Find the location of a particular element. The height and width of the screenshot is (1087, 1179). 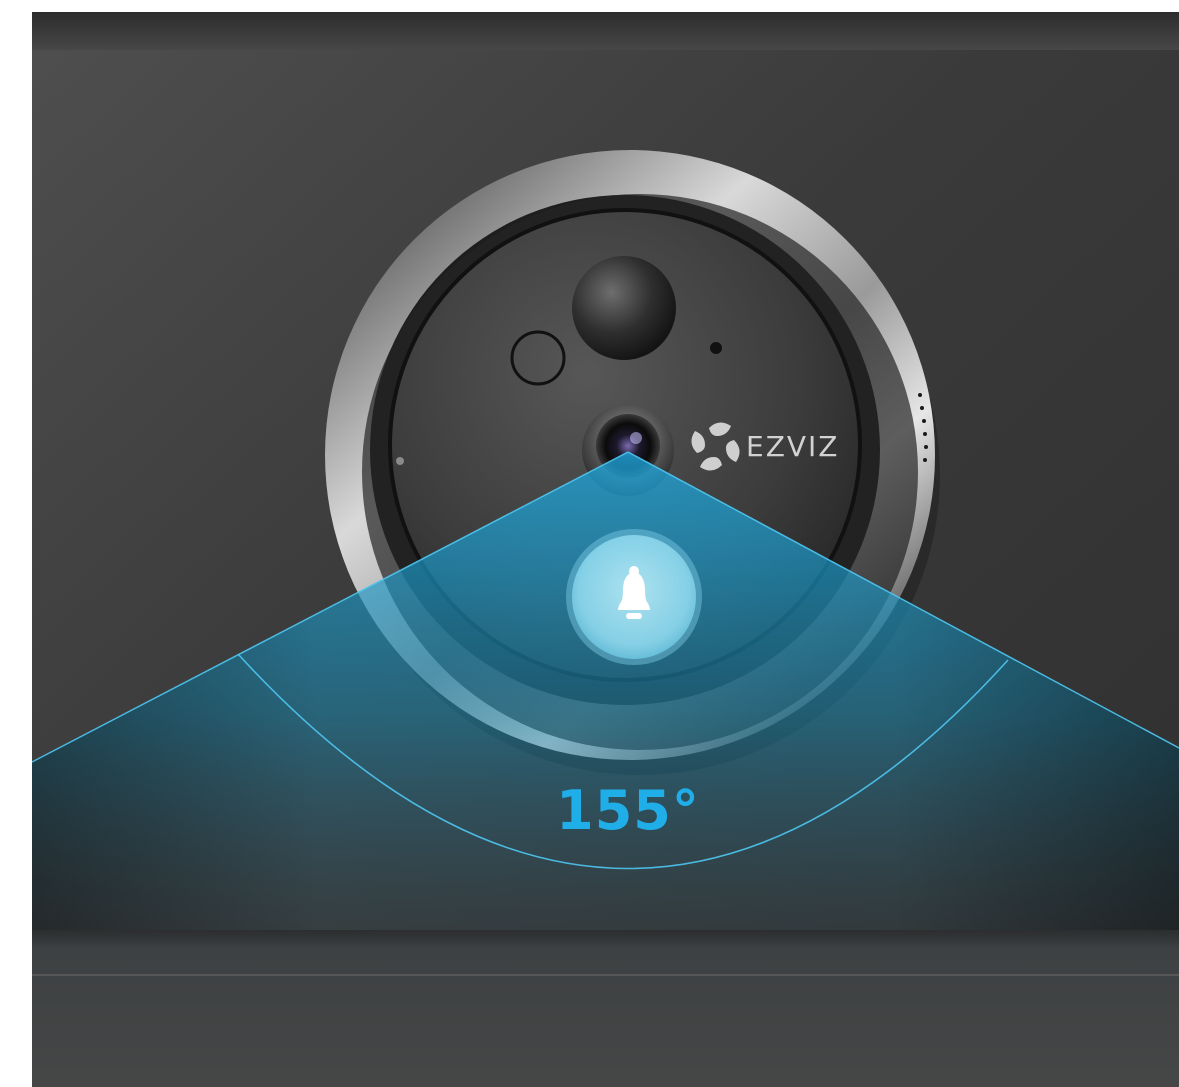

white-left-margin is located at coordinates (16, 543).